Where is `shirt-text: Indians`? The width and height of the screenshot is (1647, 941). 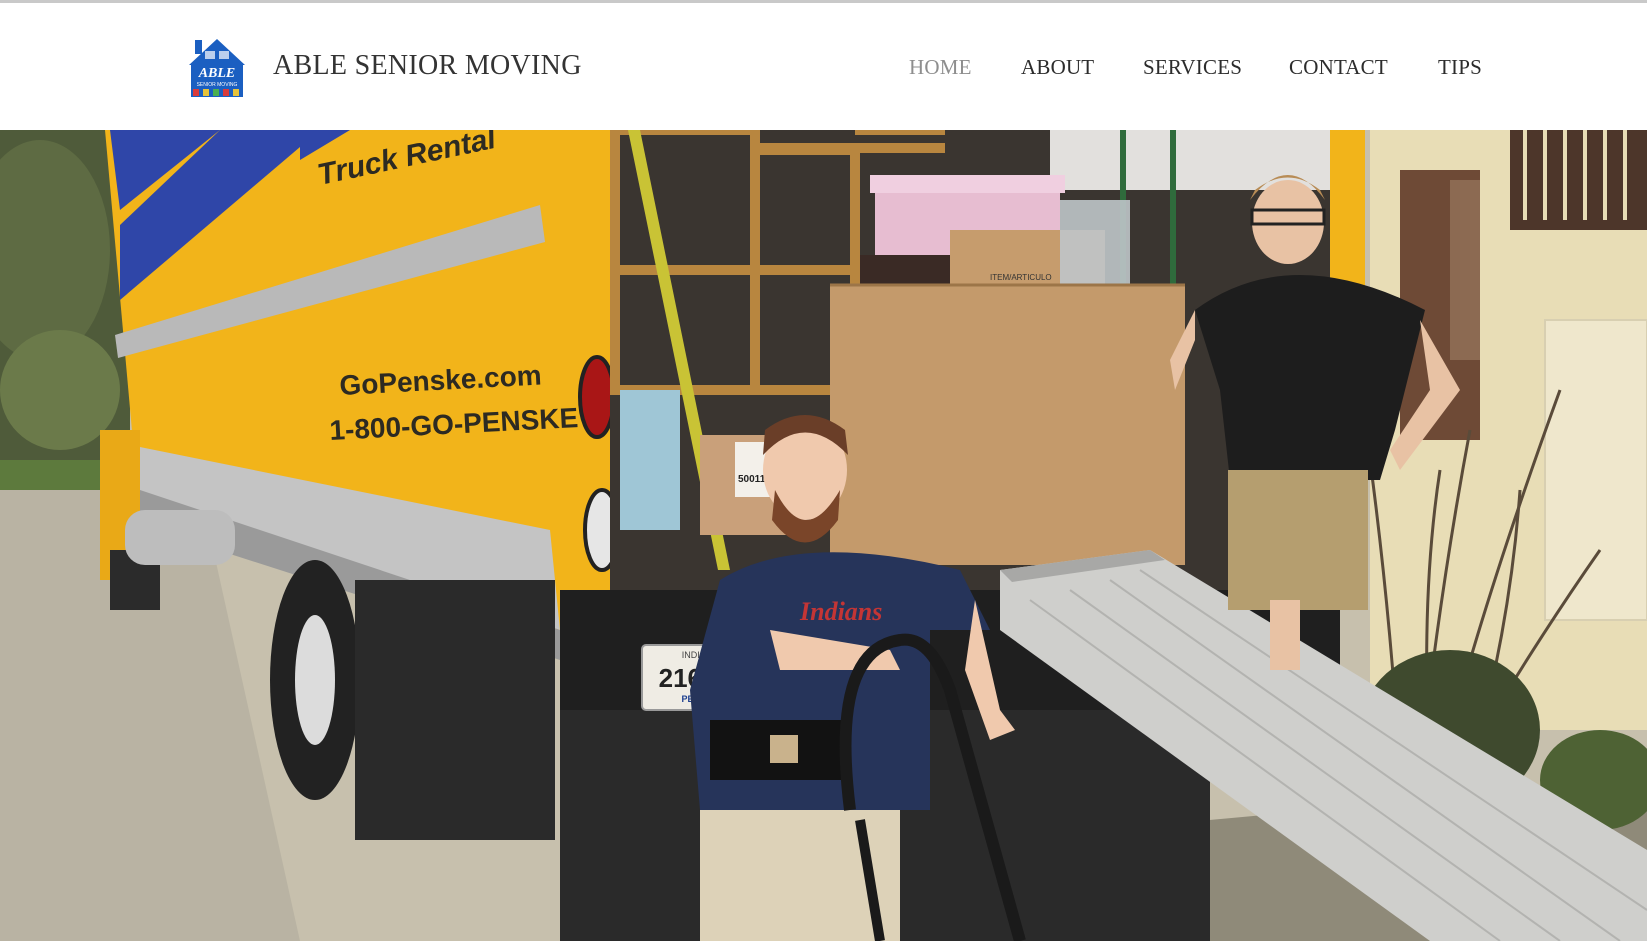
shirt-text: Indians is located at coordinates (840, 611).